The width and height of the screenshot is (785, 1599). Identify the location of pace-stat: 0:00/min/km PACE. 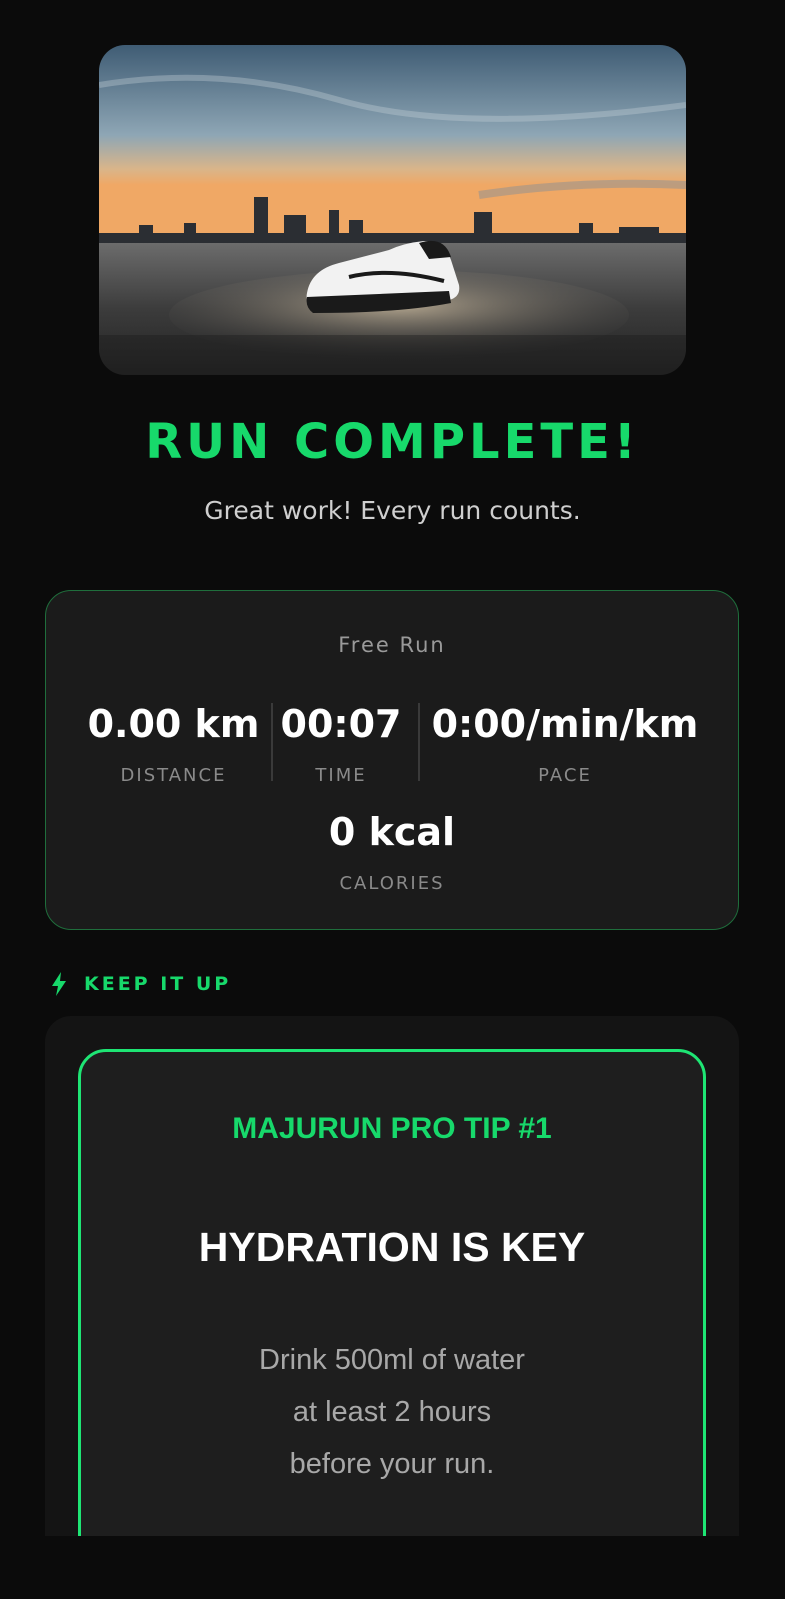
(565, 744).